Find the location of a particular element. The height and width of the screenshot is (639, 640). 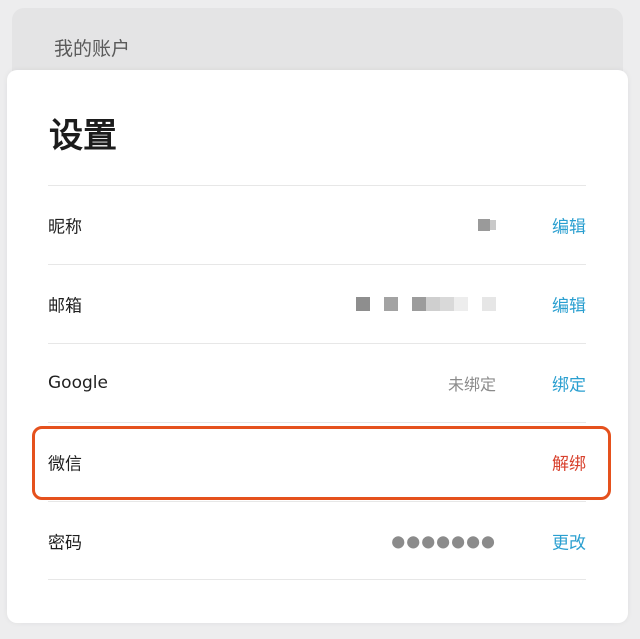

settings-row-google: Google 未绑定 绑定 is located at coordinates (317, 383).